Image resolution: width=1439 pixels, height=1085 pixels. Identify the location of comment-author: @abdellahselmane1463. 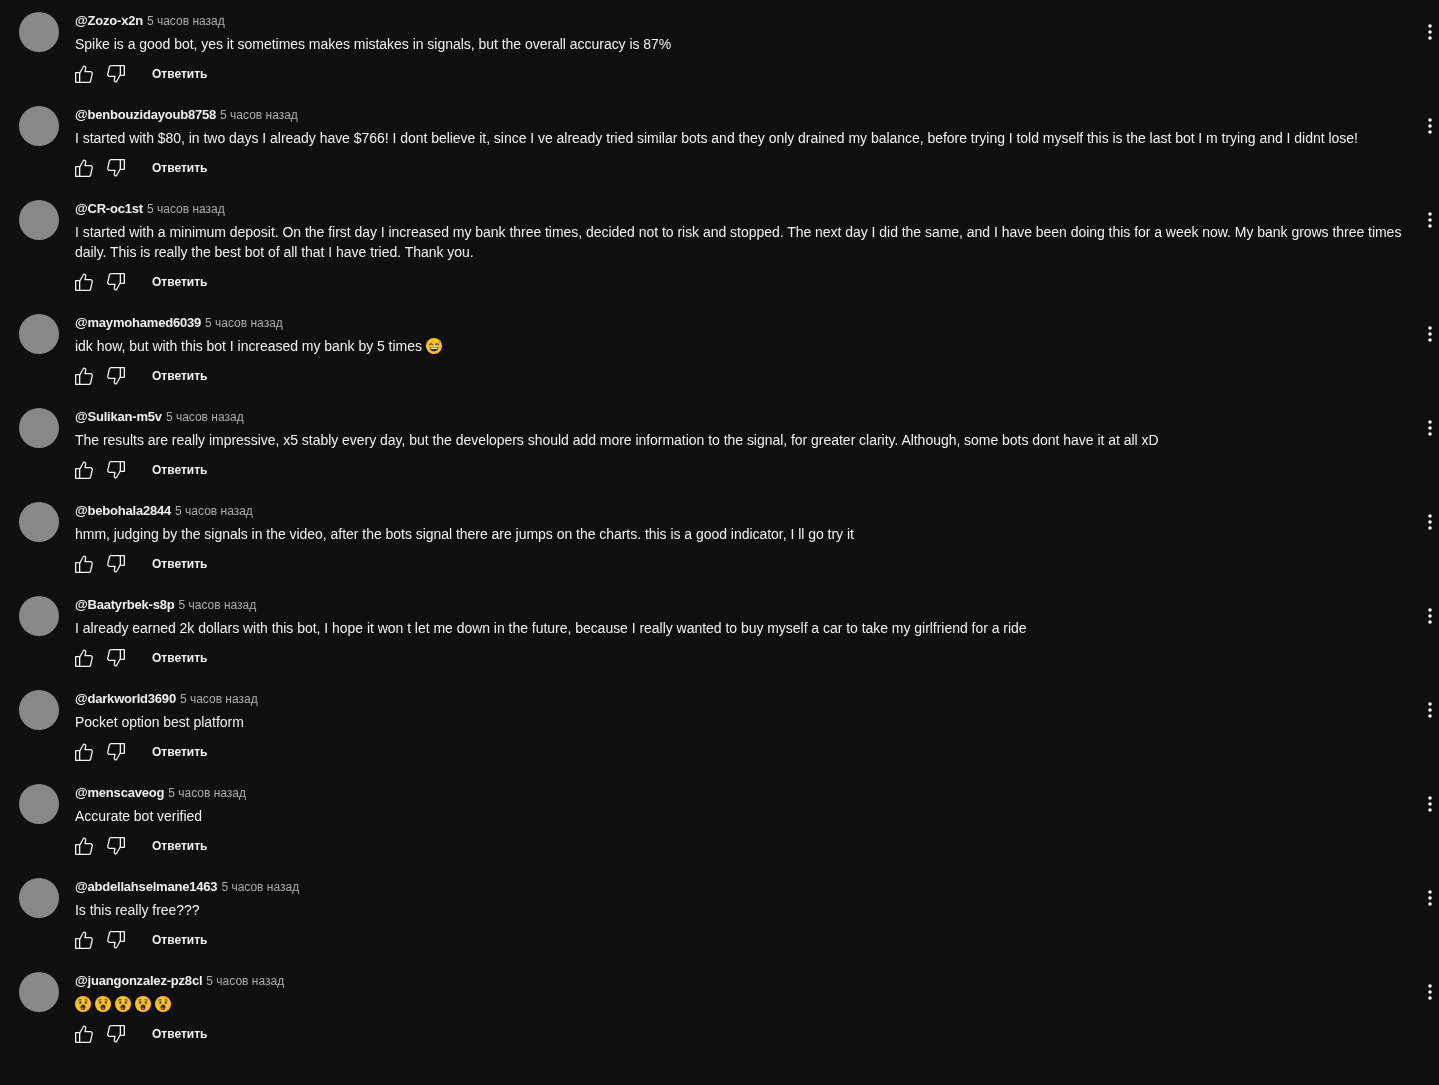
(146, 887).